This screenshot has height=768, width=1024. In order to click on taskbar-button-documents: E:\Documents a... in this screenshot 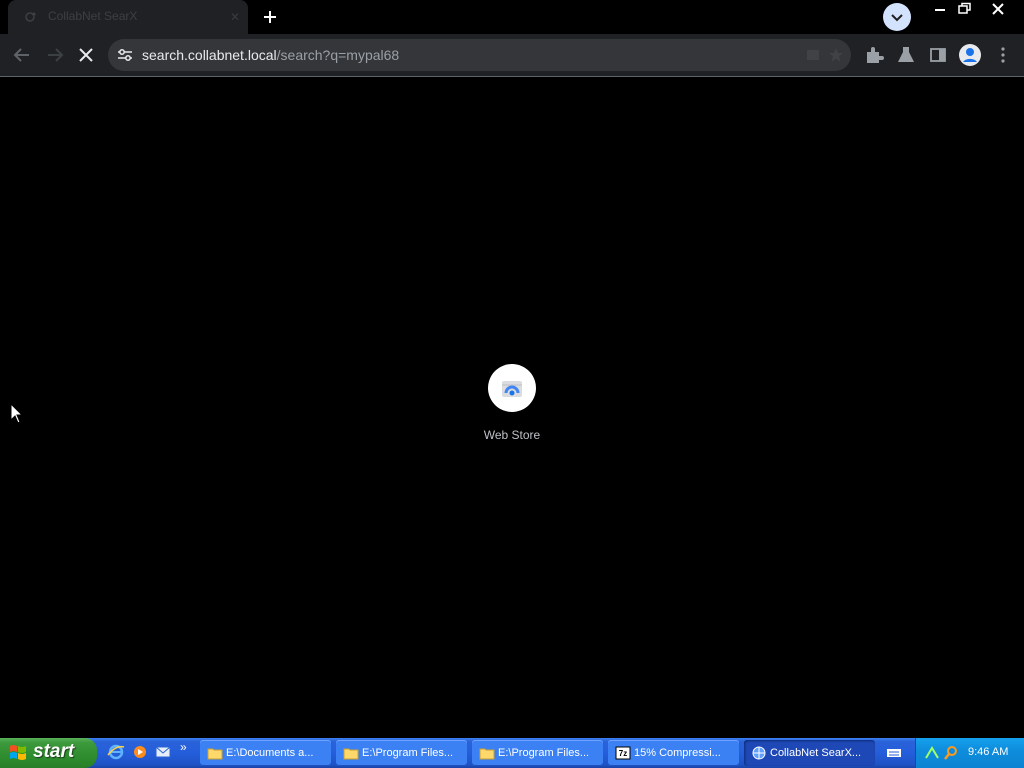, I will do `click(265, 753)`.